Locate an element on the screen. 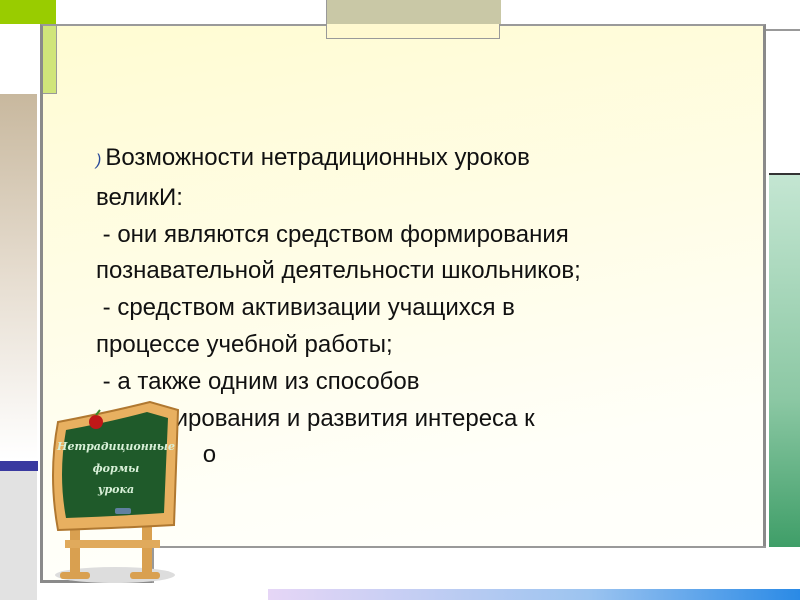 This screenshot has height=600, width=800. board-text: формы is located at coordinates (116, 468).